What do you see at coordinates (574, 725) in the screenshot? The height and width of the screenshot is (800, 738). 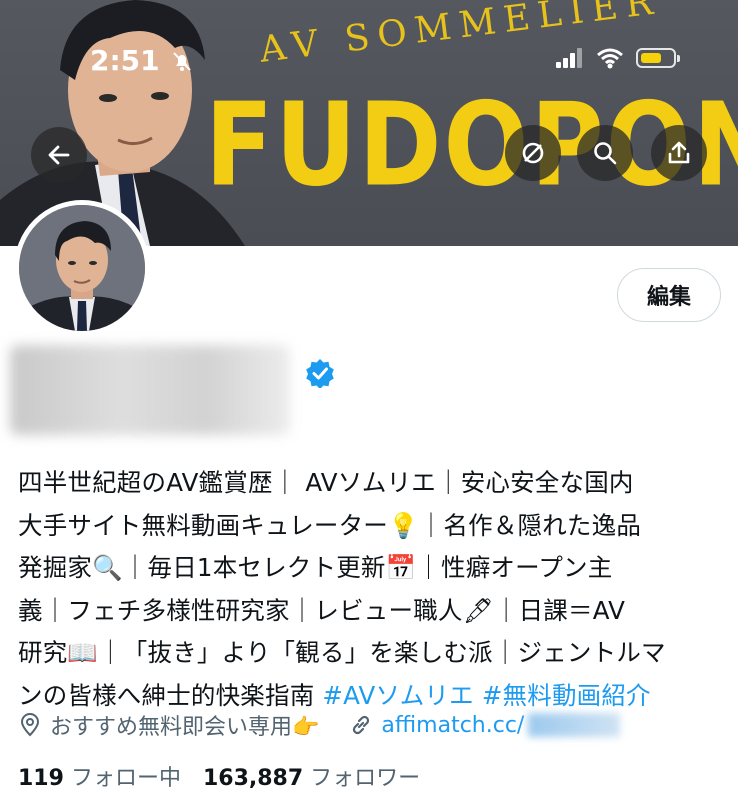 I see `website-path-redacted` at bounding box center [574, 725].